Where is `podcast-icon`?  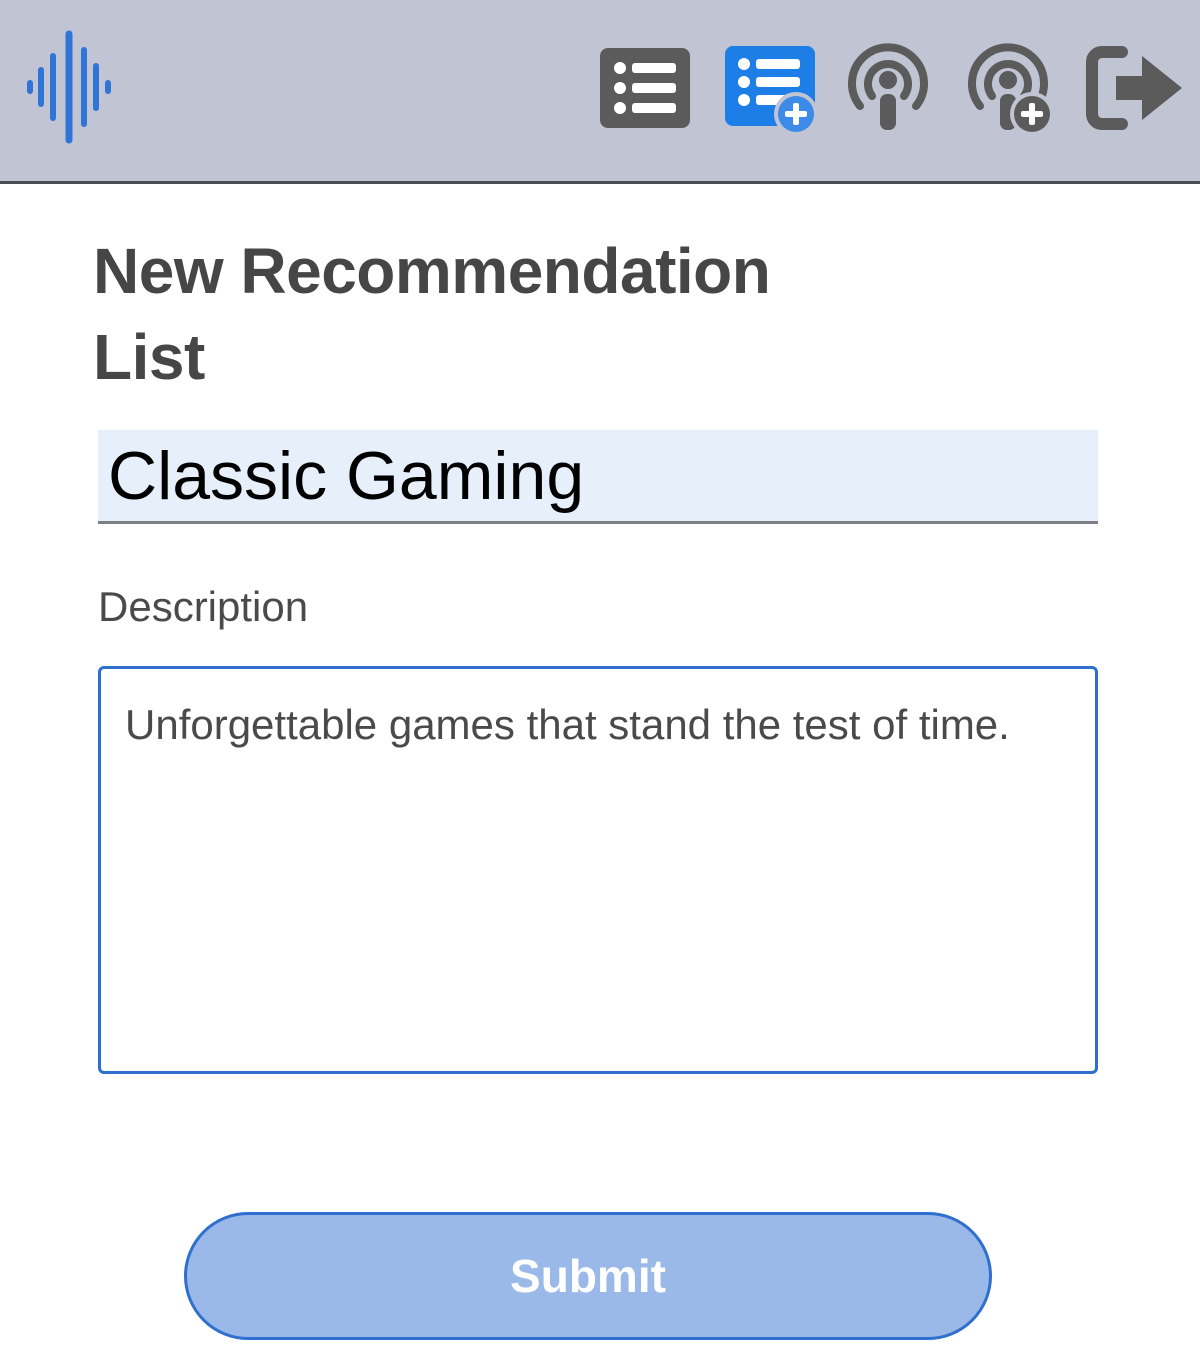
podcast-icon is located at coordinates (888, 86).